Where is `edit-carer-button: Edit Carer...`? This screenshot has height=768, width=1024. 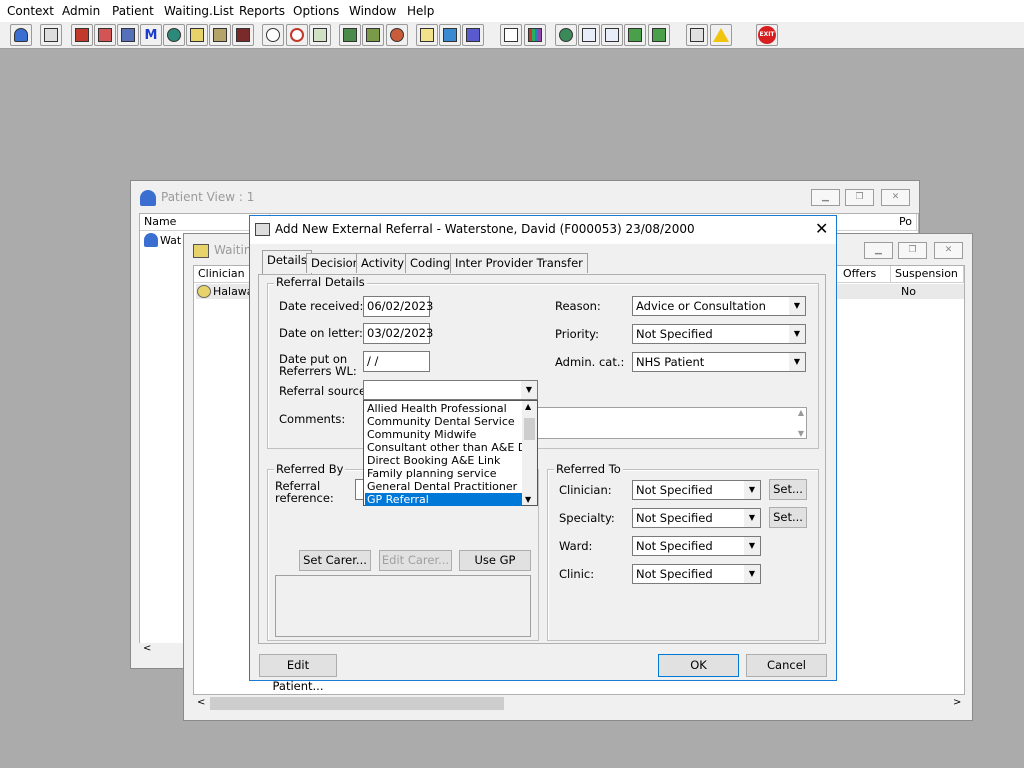 edit-carer-button: Edit Carer... is located at coordinates (415, 560).